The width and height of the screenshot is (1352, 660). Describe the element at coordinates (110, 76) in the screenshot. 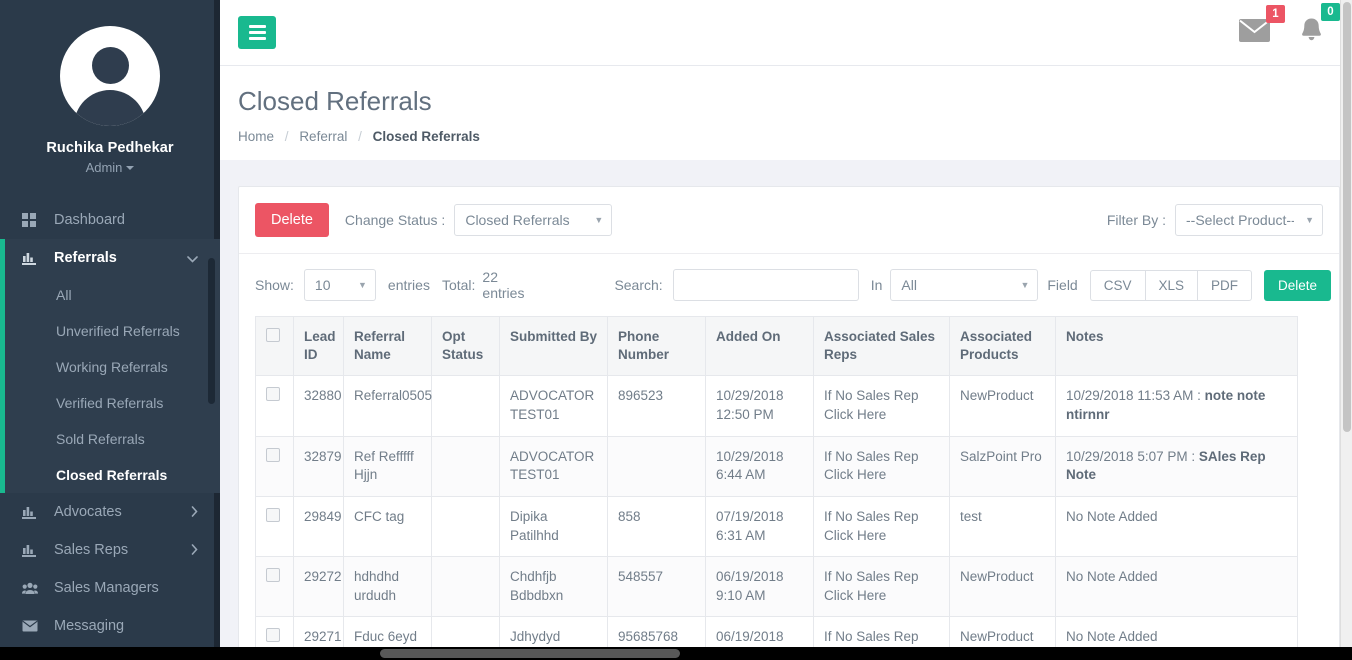

I see `user-avatar-icon` at that location.